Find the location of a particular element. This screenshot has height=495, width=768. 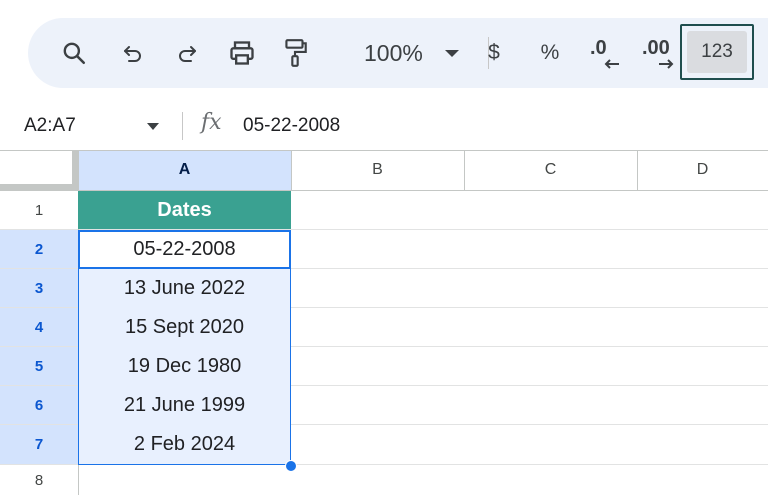

row-header-1: 1 is located at coordinates (39, 210).